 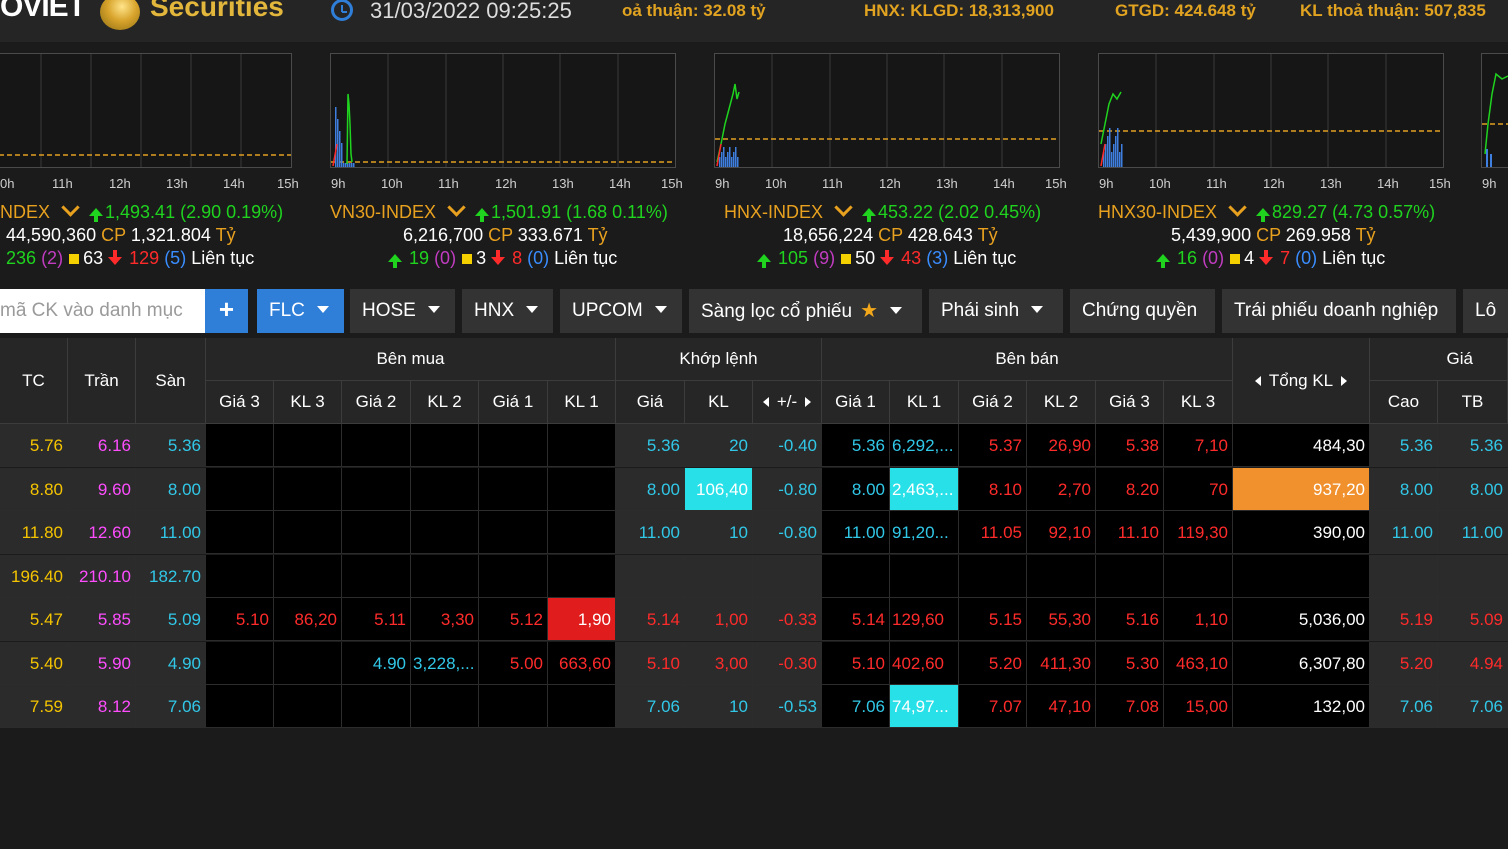 What do you see at coordinates (993, 576) in the screenshot?
I see `cell-s2p` at bounding box center [993, 576].